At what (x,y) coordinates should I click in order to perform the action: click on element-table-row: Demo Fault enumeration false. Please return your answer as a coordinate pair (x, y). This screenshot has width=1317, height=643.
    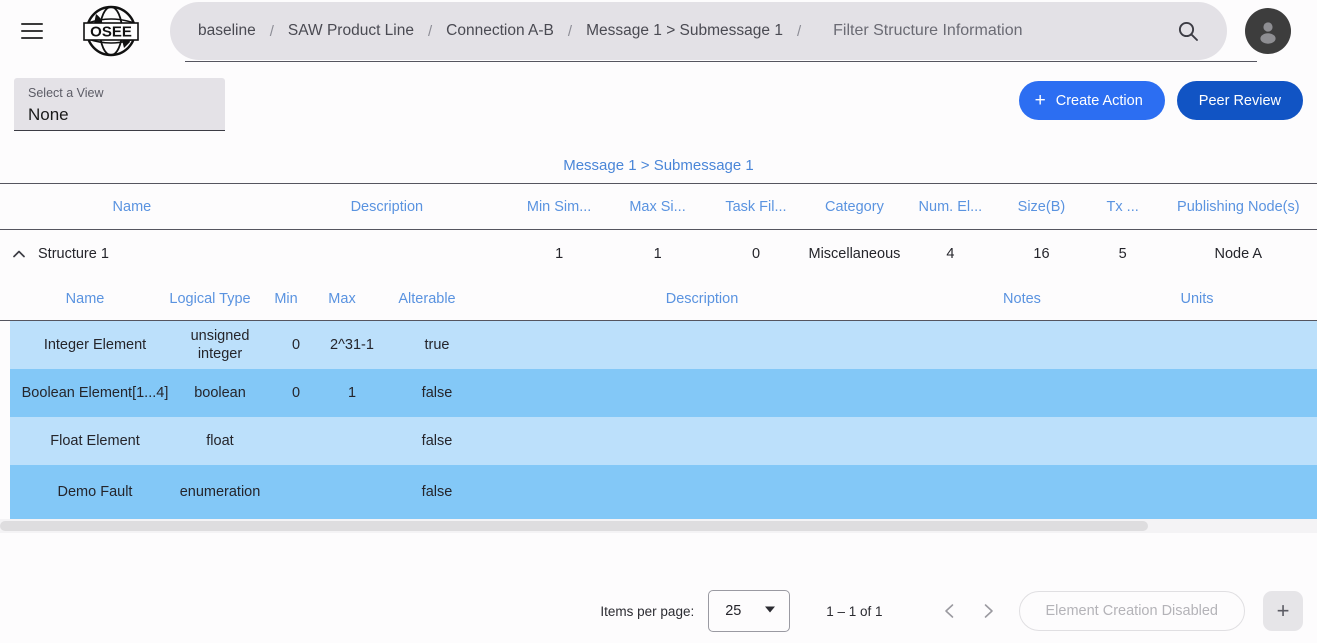
    Looking at the image, I should click on (663, 492).